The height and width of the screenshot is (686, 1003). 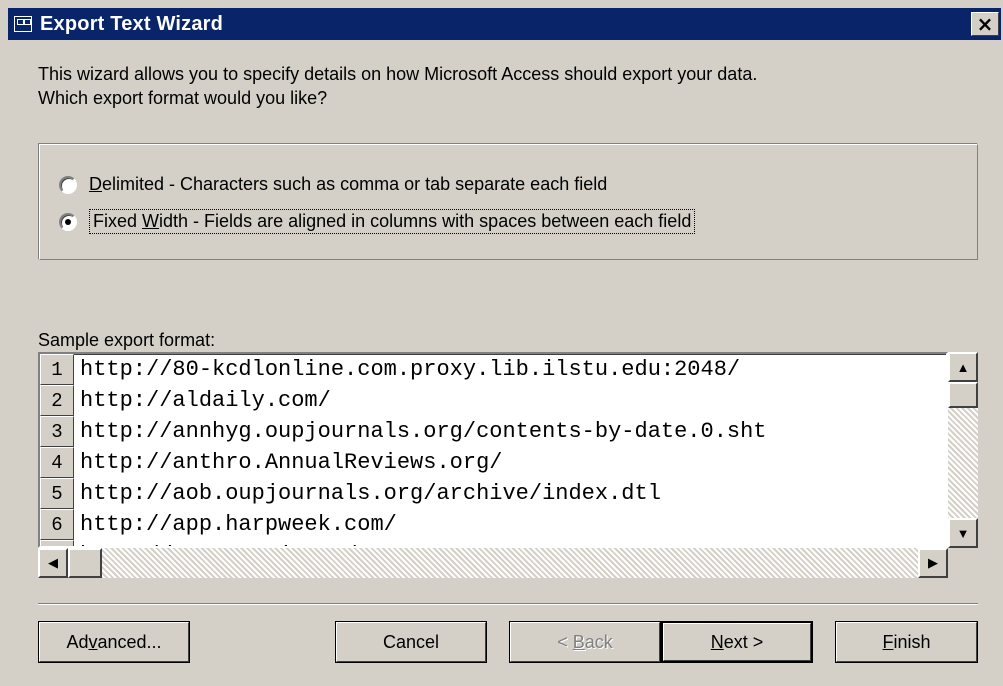 I want to click on row-number: 4, so click(x=57, y=462).